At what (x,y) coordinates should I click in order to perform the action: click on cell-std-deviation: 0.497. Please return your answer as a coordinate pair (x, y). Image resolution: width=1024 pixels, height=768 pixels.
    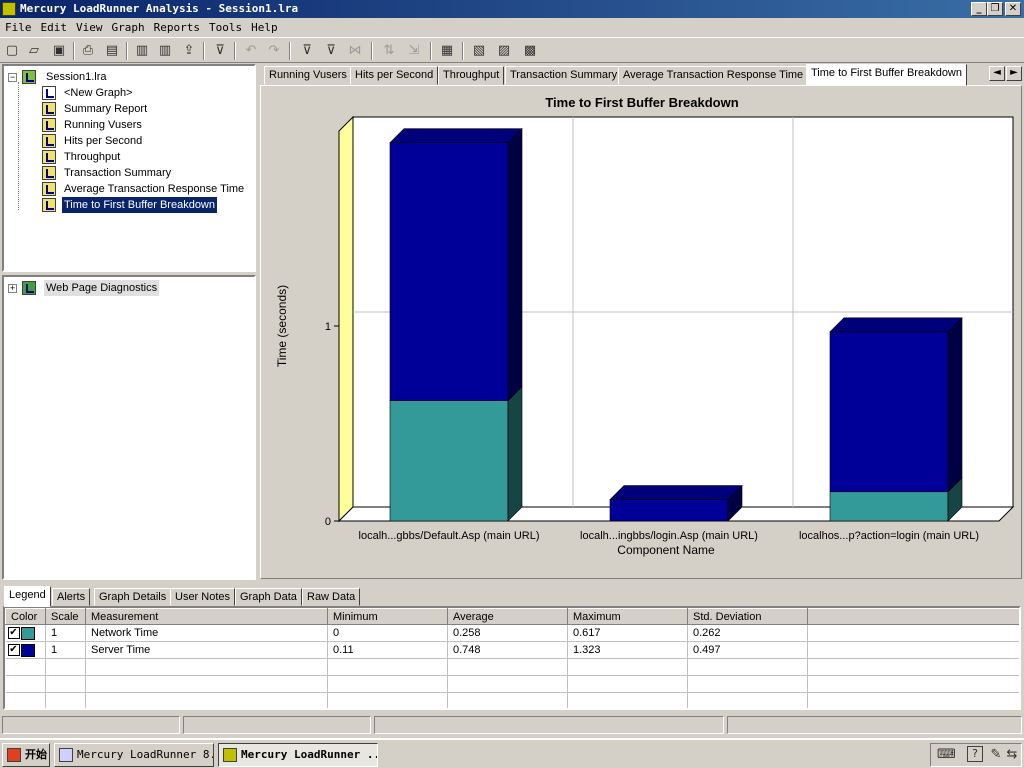
    Looking at the image, I should click on (747, 650).